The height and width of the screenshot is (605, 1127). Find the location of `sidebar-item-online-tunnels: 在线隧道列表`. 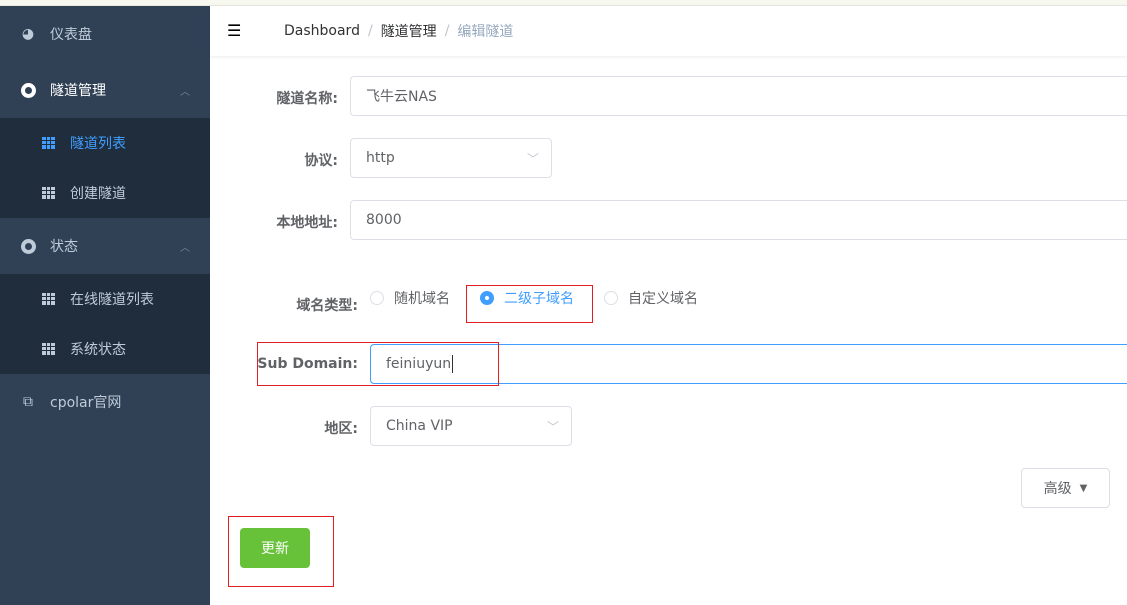

sidebar-item-online-tunnels: 在线隧道列表 is located at coordinates (105, 299).